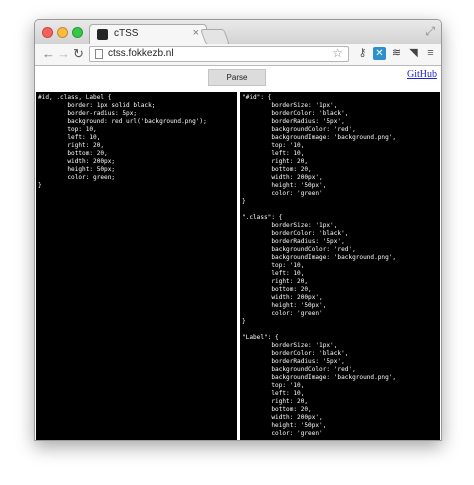 The height and width of the screenshot is (485, 474). Describe the element at coordinates (99, 54) in the screenshot. I see `page-icon` at that location.